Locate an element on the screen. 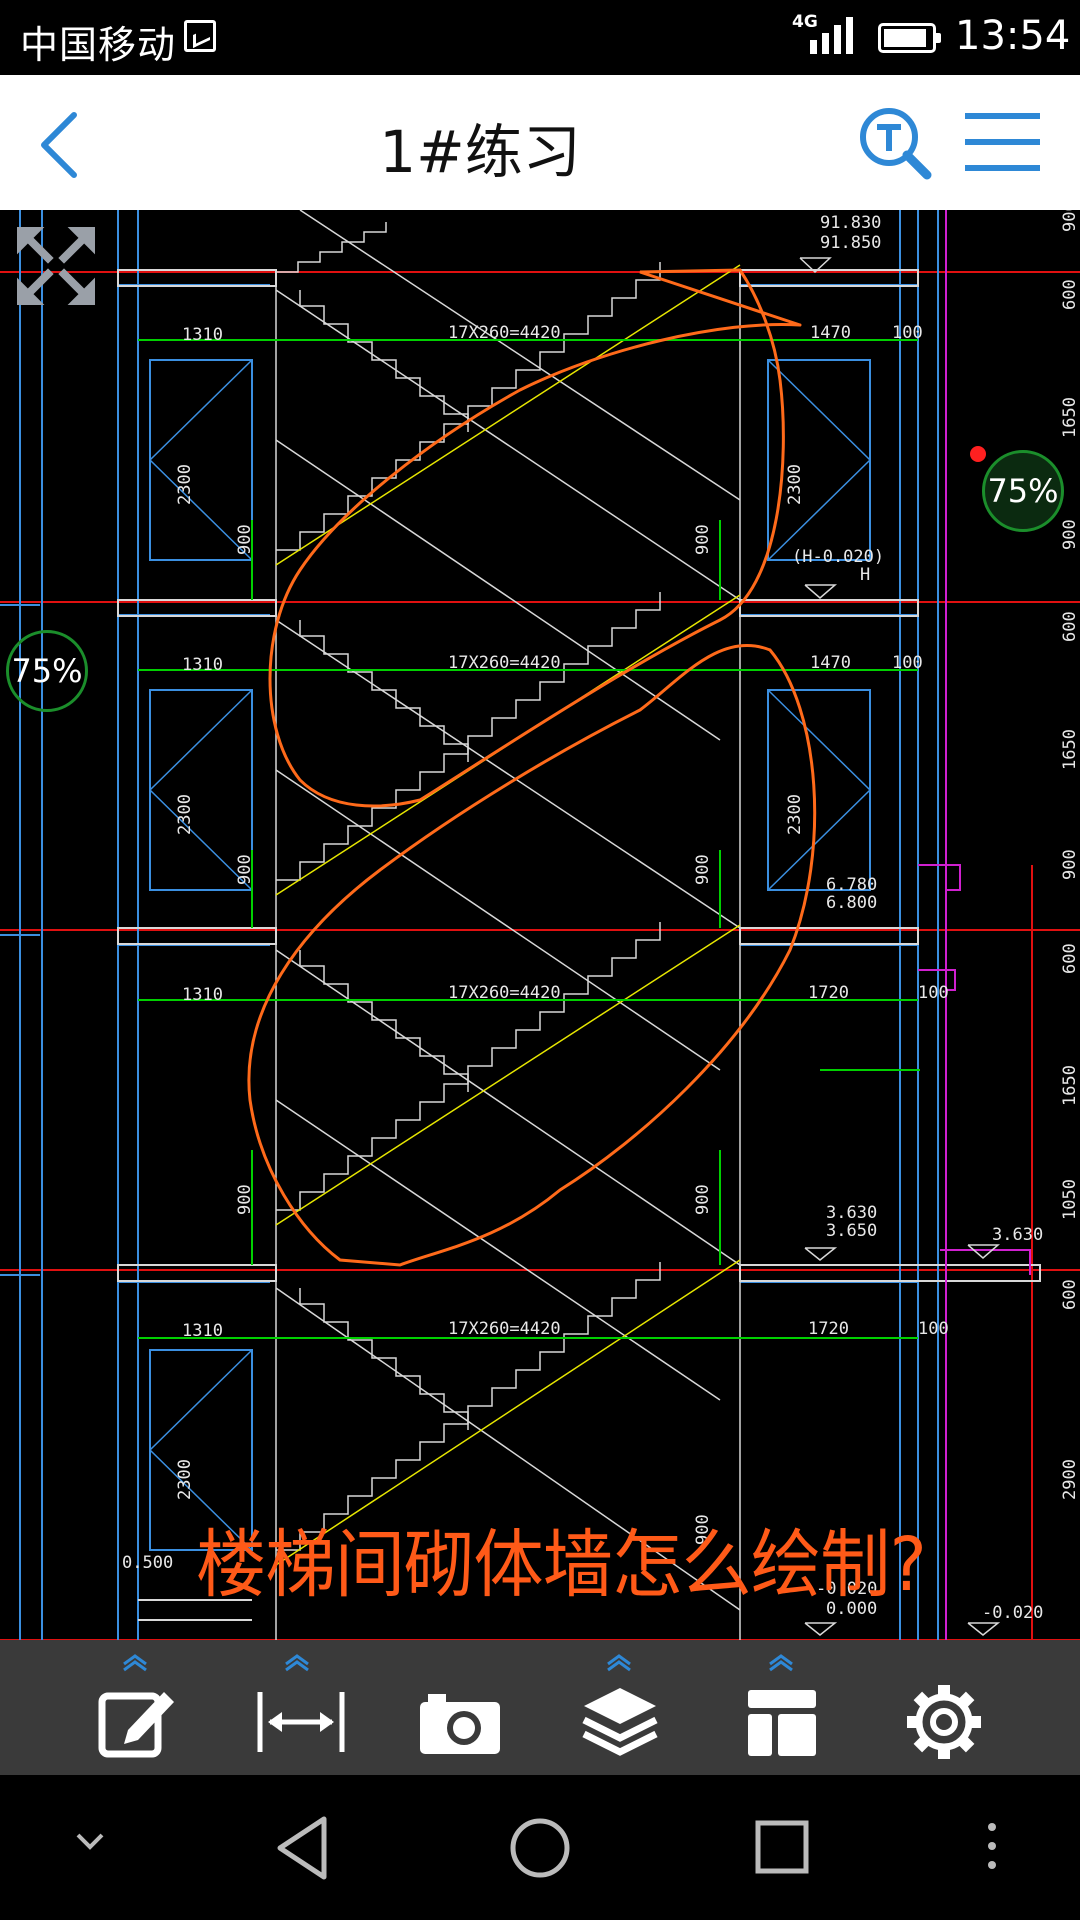 This screenshot has height=1920, width=1080. status-bar: 中国移动 4G 13:54 is located at coordinates (540, 37).